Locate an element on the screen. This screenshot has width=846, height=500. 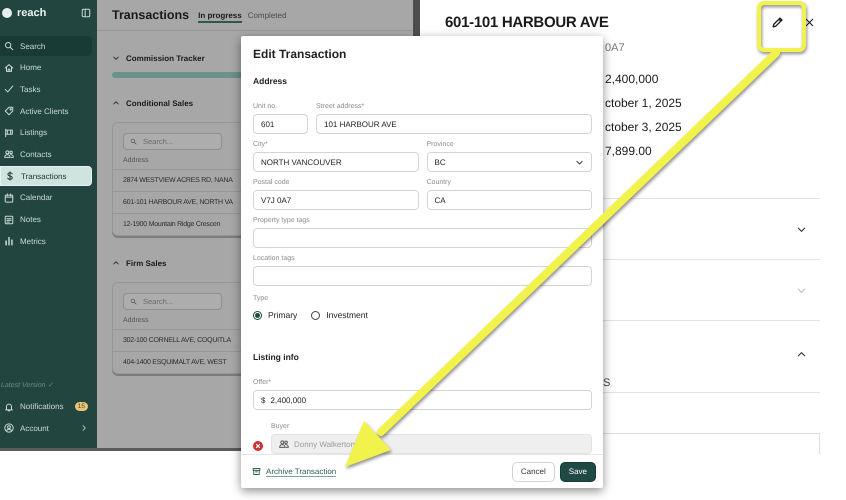
nav-item: Tasks is located at coordinates (46, 89).